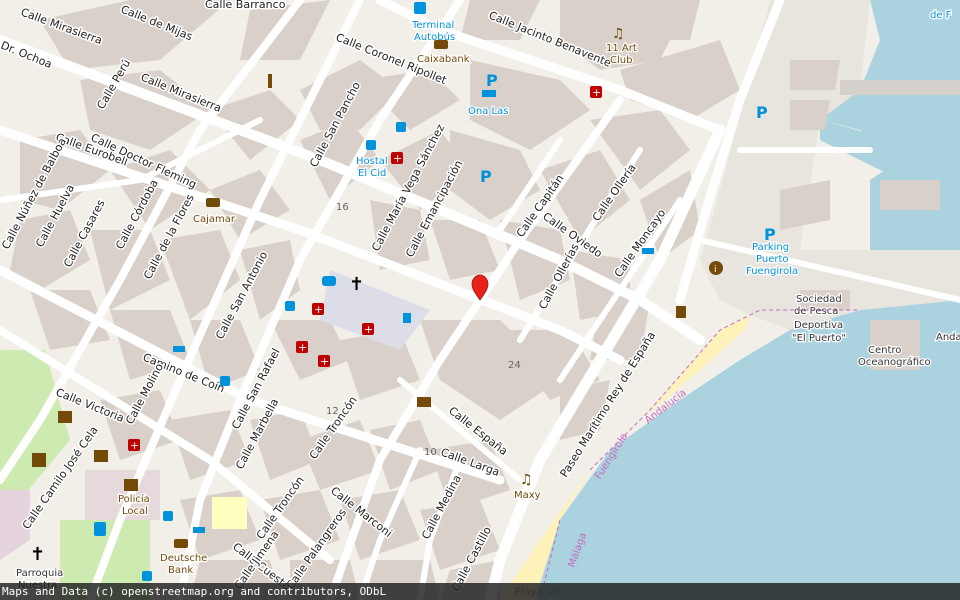 The height and width of the screenshot is (600, 960). What do you see at coordinates (101, 456) in the screenshot?
I see `townhall-icon` at bounding box center [101, 456].